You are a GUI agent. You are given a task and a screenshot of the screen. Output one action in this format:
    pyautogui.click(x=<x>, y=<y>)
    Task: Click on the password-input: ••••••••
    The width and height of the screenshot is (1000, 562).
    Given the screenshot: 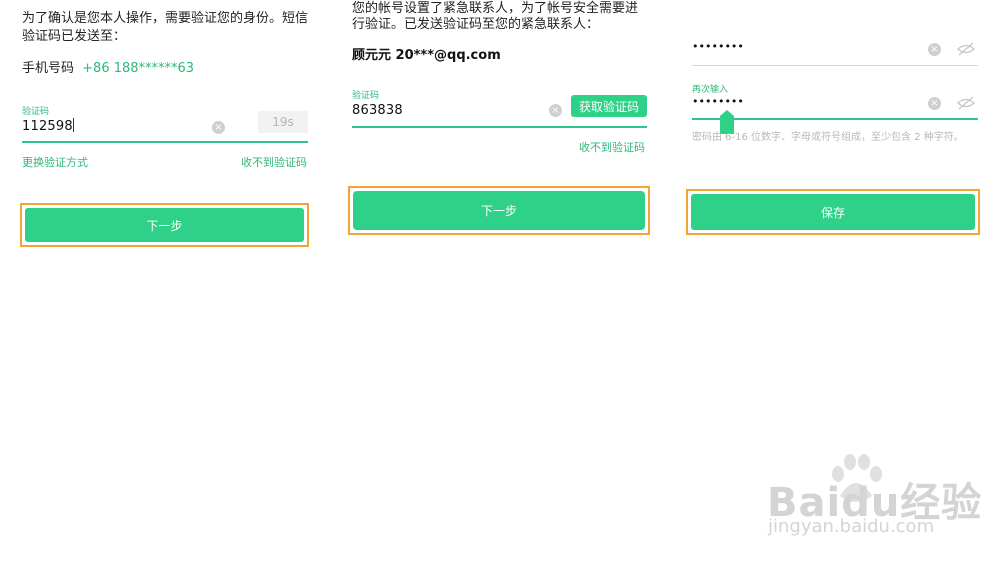 What is the action you would take?
    pyautogui.click(x=718, y=46)
    